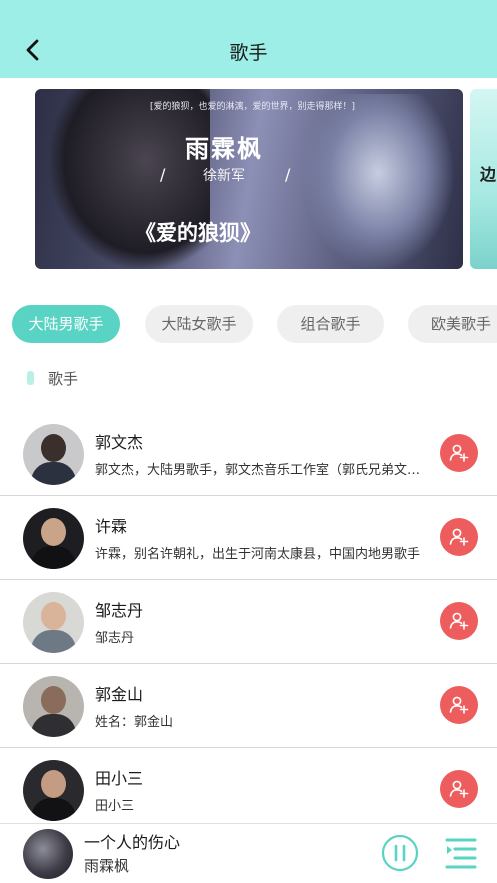 This screenshot has height=883, width=497. I want to click on playlist-icon, so click(461, 853).